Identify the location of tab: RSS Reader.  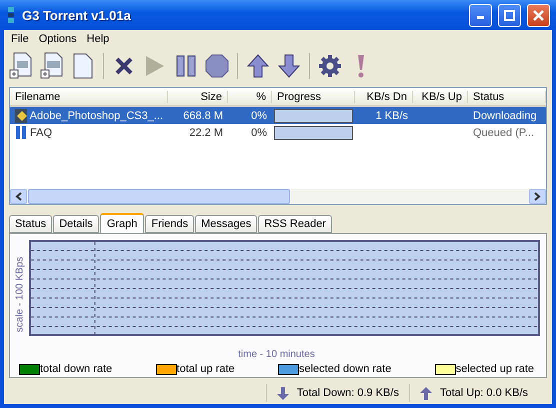
(295, 224).